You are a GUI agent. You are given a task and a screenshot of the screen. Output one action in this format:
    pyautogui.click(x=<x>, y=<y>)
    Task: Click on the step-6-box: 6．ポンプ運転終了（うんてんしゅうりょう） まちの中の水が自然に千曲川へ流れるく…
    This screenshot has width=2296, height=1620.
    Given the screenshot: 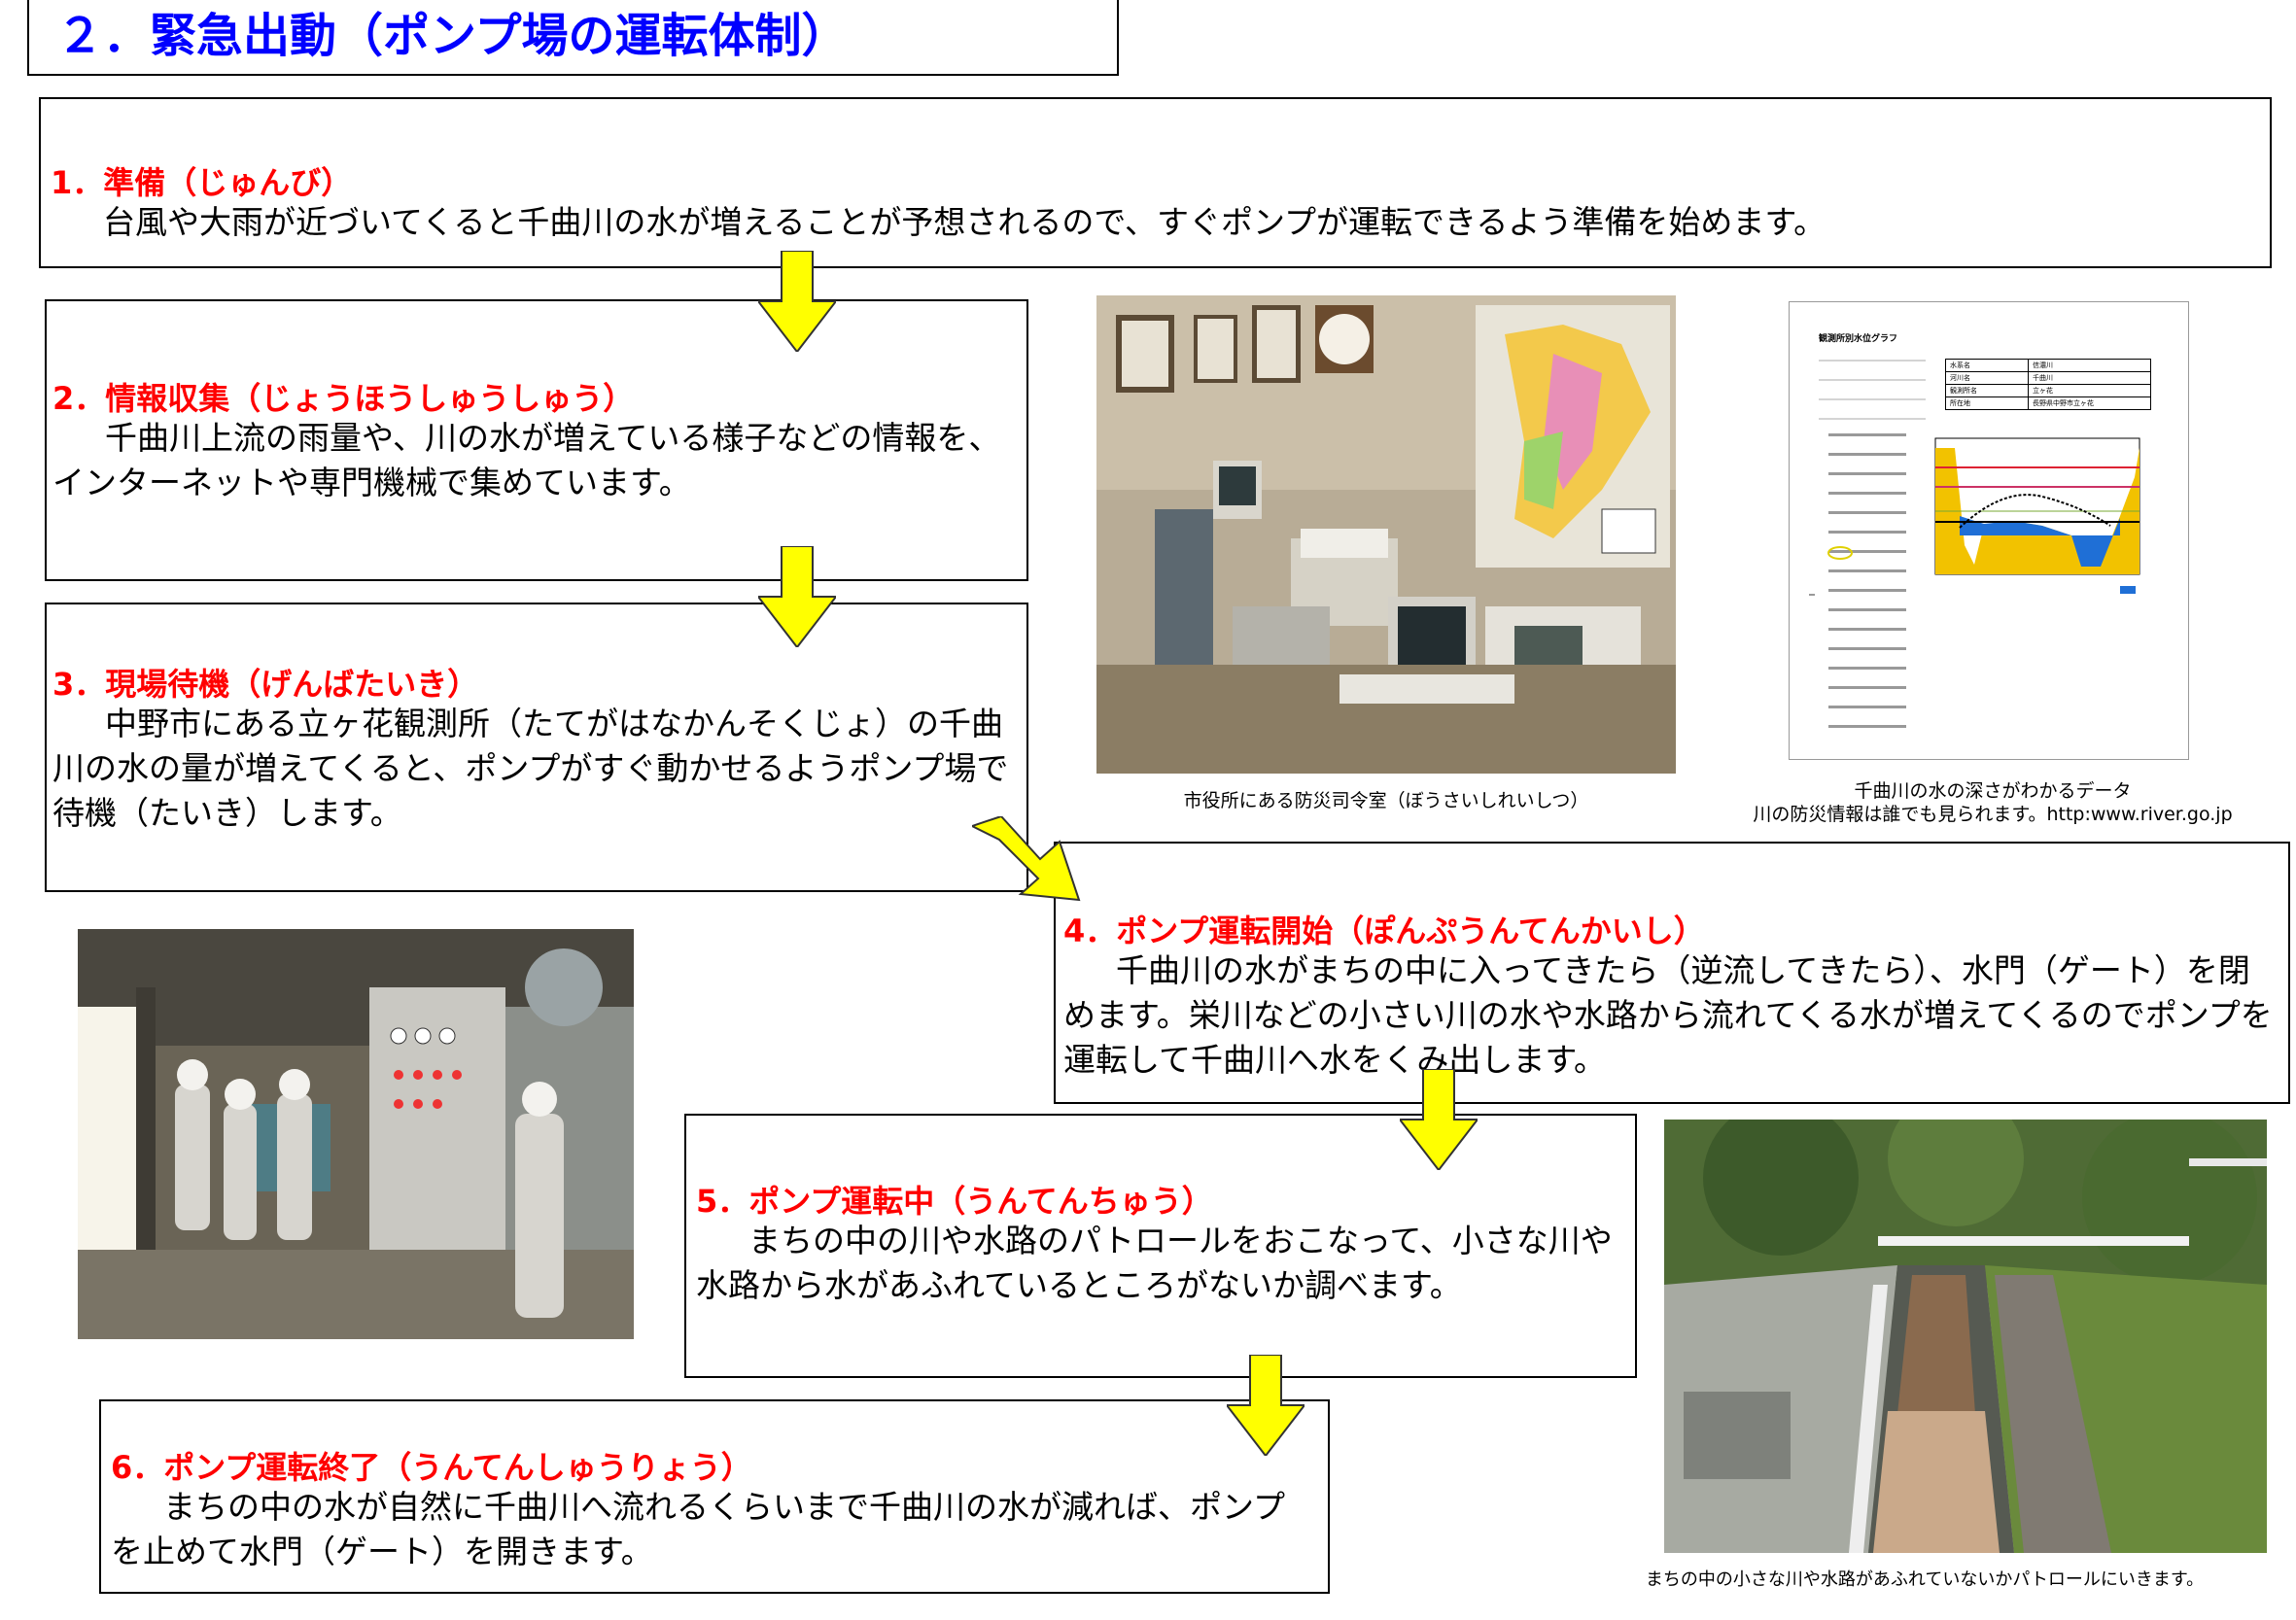 What is the action you would take?
    pyautogui.click(x=714, y=1496)
    